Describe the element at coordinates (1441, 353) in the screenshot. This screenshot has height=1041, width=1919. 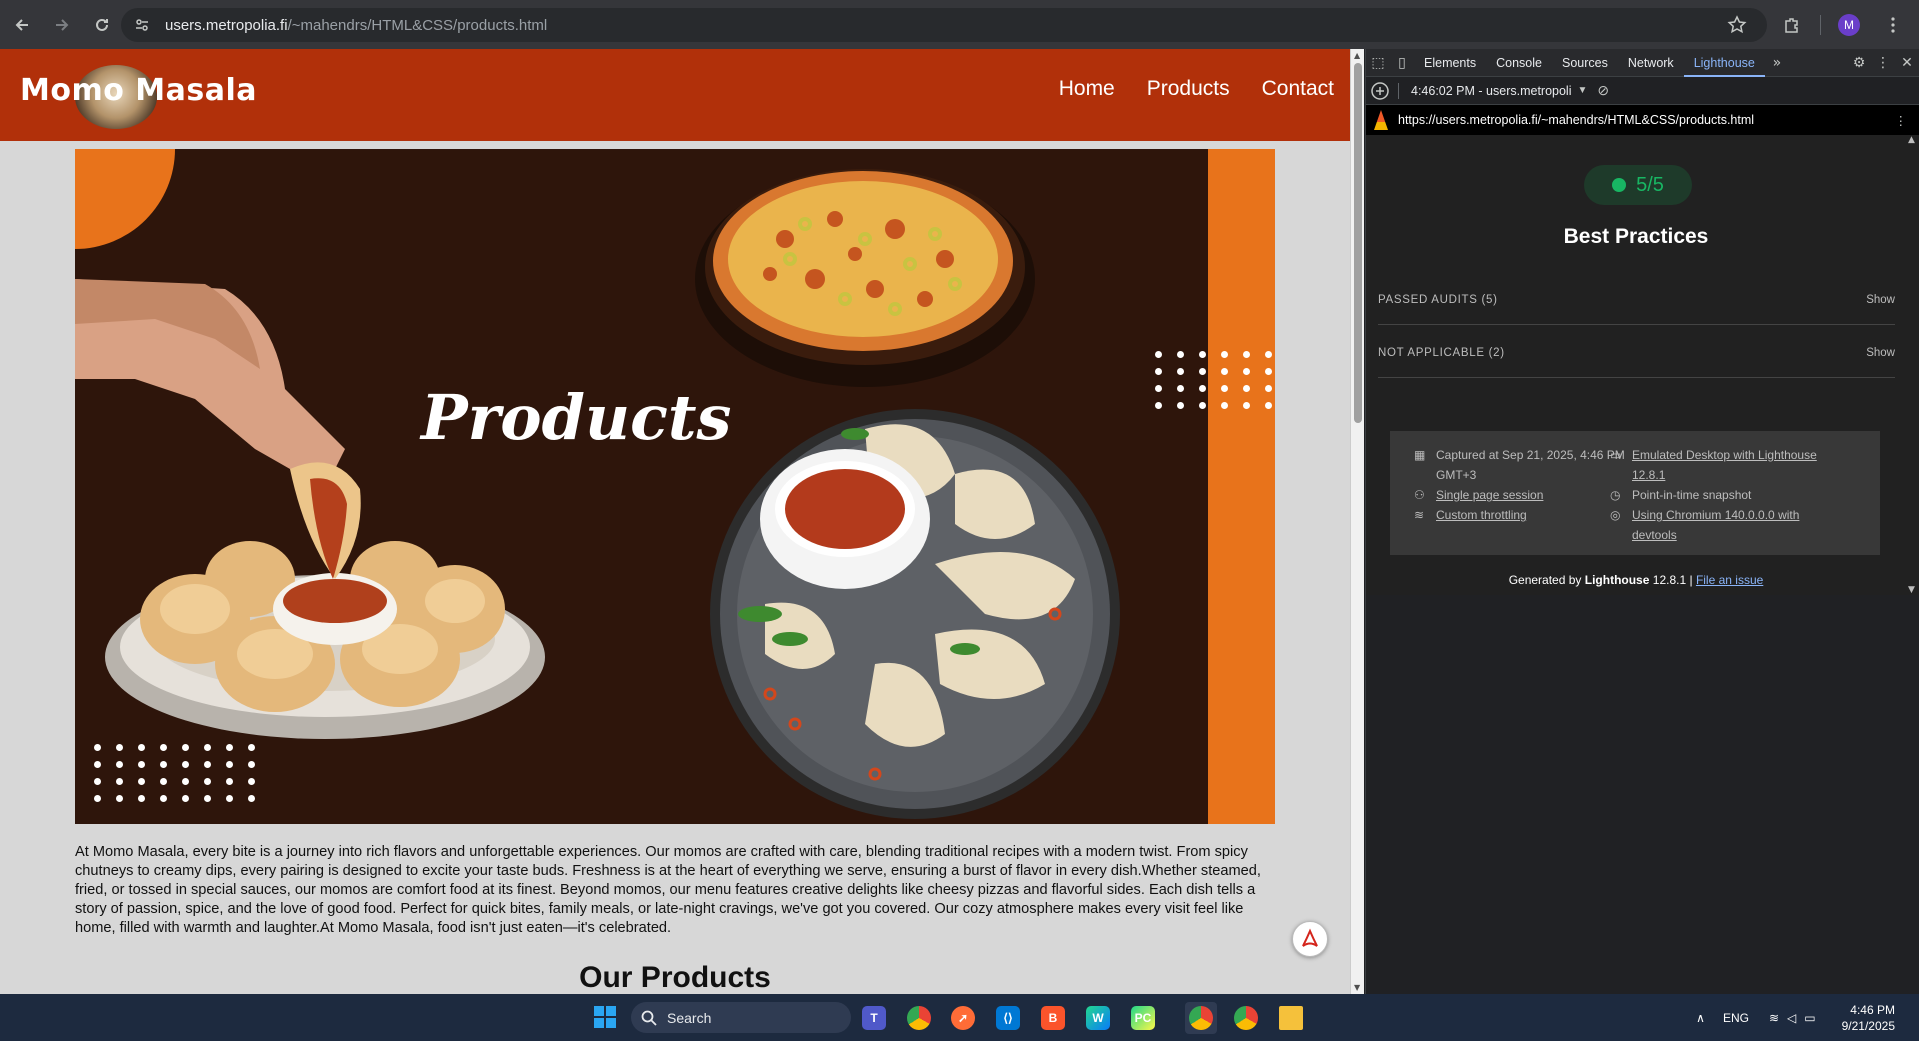
I see `not-applicable-label: NOT APPLICABLE (2)` at that location.